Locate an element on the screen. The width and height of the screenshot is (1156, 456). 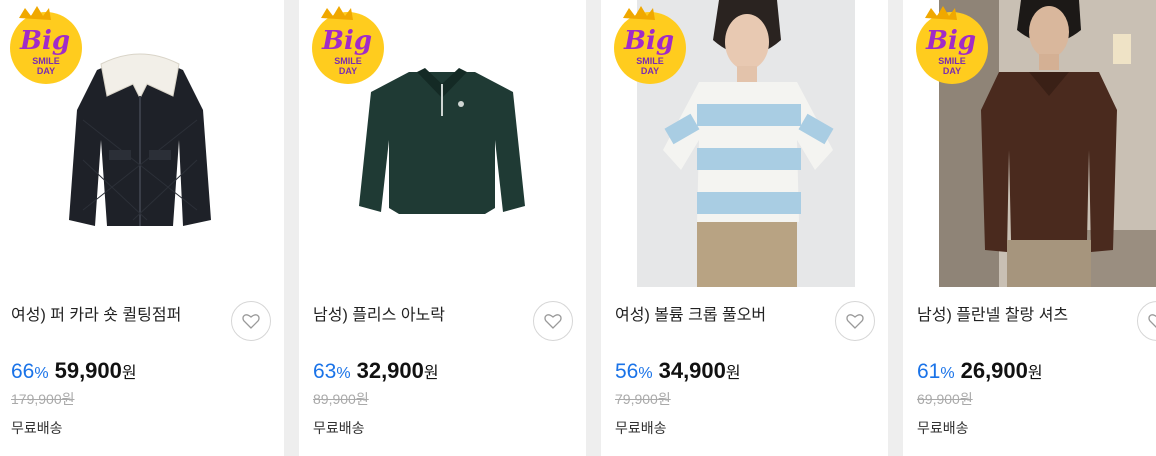
price-line: 61% 26,900원 is located at coordinates (980, 371).